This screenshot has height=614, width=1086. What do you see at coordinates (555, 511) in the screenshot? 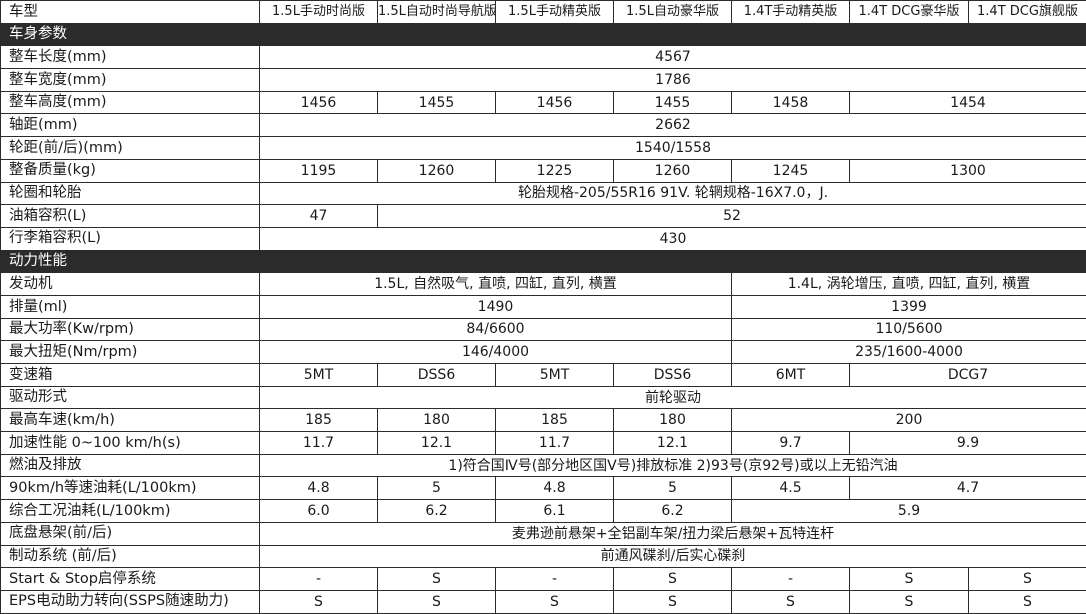
I see `row-value: 6.1` at bounding box center [555, 511].